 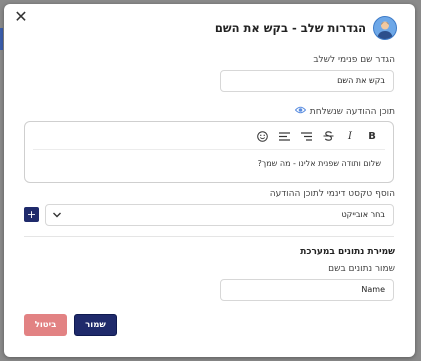 What do you see at coordinates (284, 136) in the screenshot?
I see `align-left-icon` at bounding box center [284, 136].